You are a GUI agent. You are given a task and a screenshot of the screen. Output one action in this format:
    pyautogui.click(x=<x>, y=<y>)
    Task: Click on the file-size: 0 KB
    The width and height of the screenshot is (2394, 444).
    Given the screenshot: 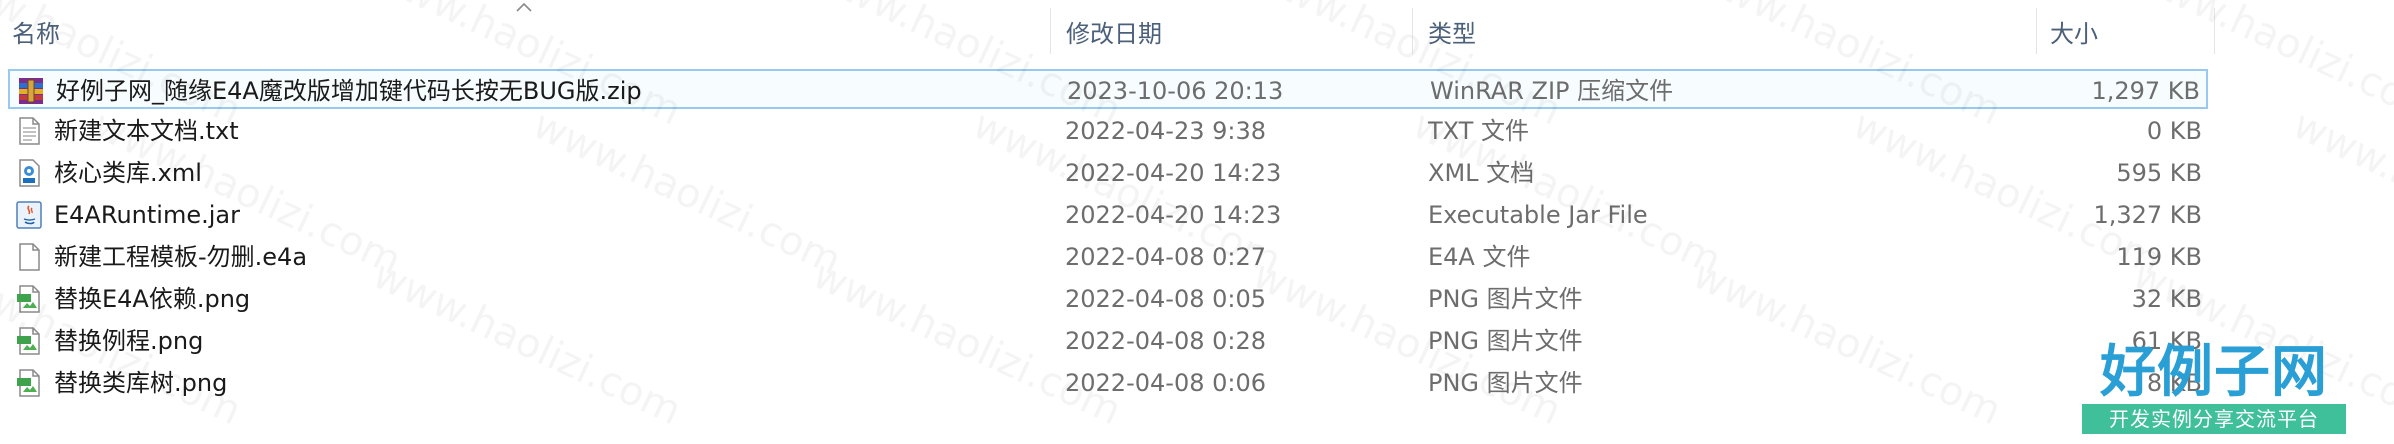 What is the action you would take?
    pyautogui.click(x=2174, y=131)
    